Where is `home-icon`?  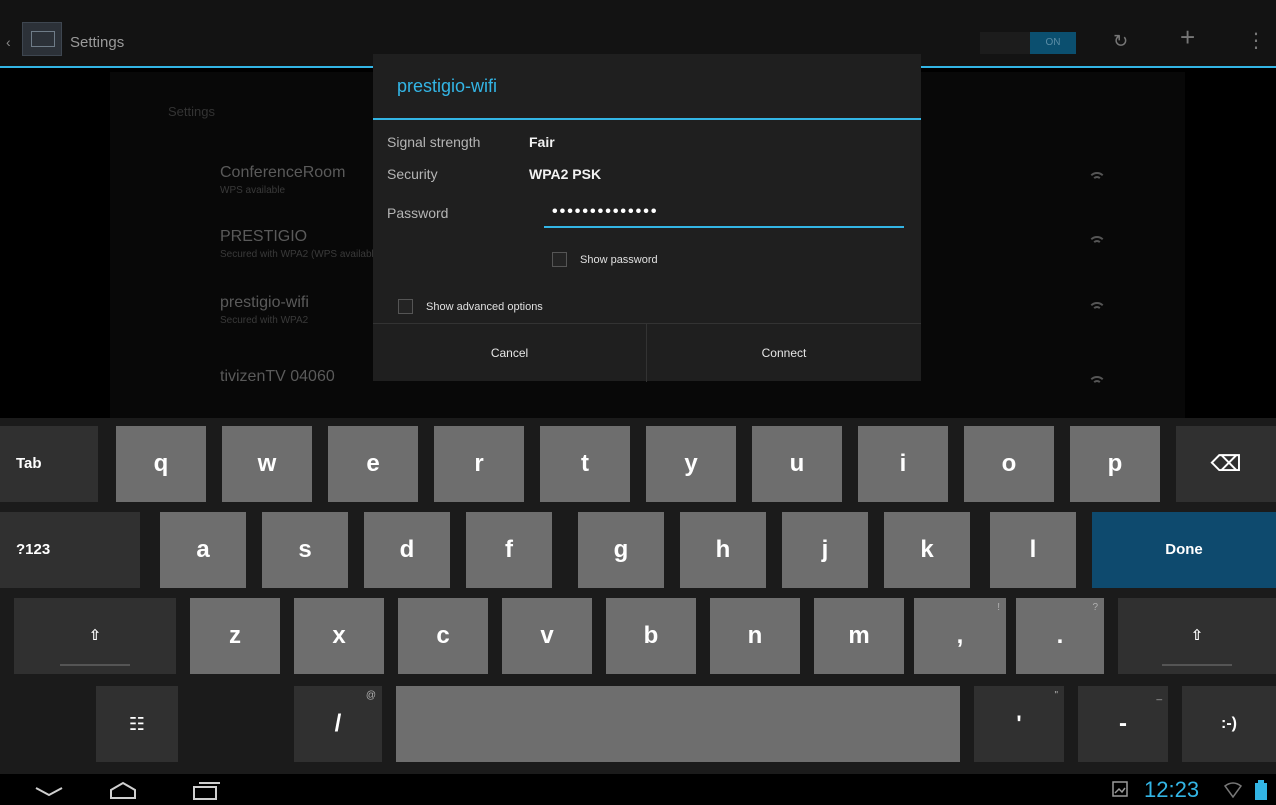
home-icon is located at coordinates (123, 790).